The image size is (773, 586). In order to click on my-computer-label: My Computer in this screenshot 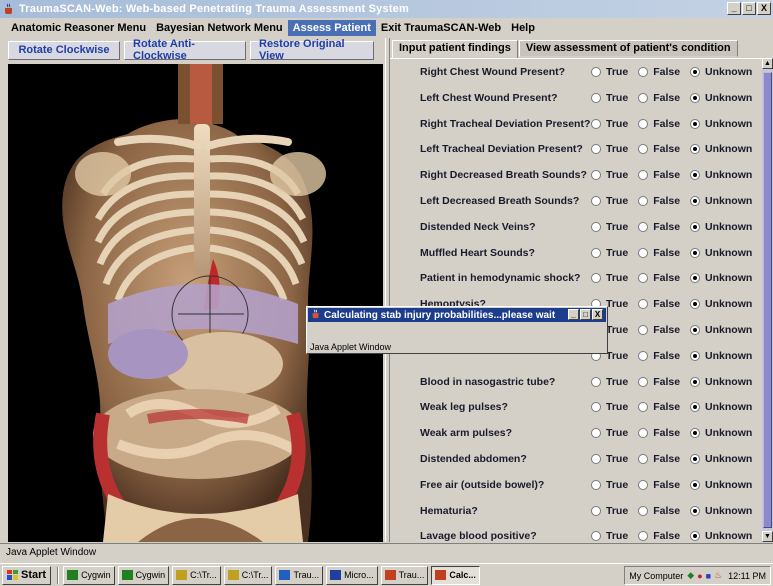, I will do `click(656, 576)`.